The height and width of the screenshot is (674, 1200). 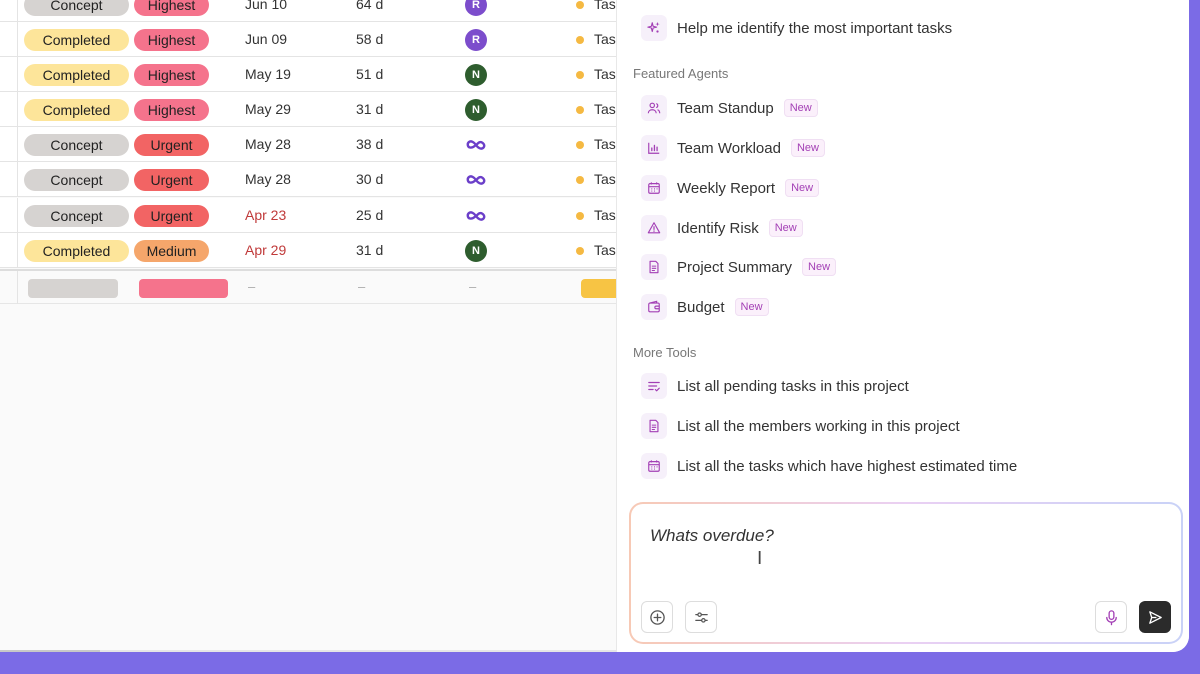 I want to click on duration: 51 d, so click(x=370, y=74).